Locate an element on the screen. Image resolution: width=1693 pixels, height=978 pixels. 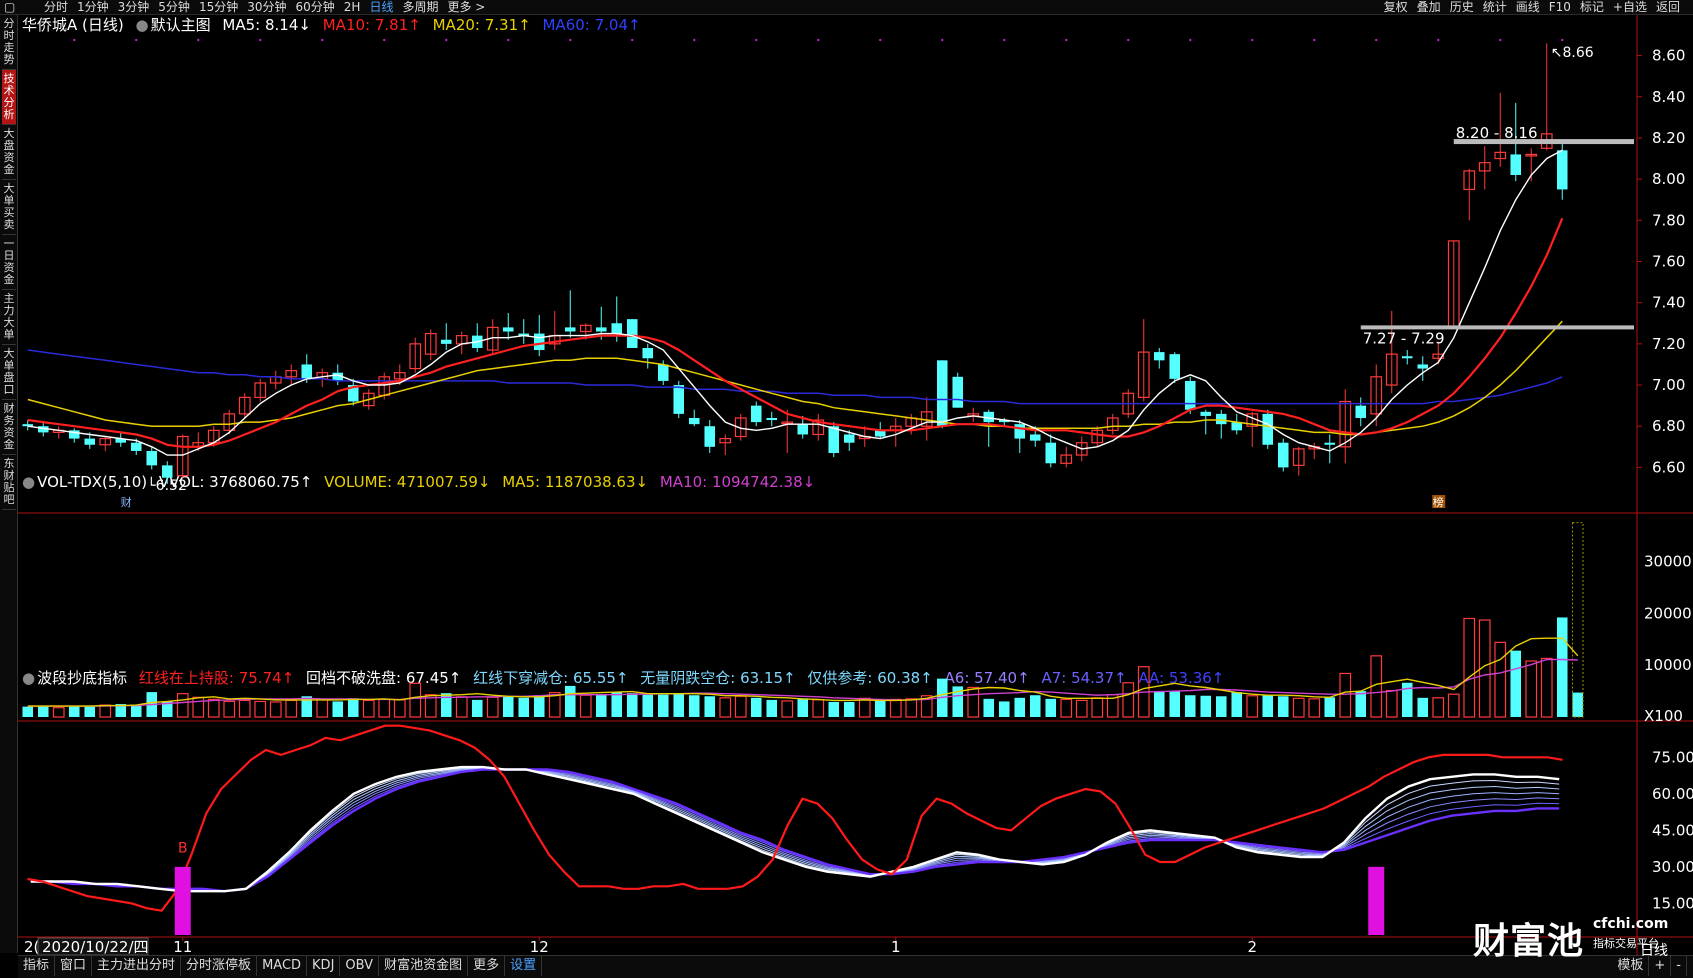
indicator-tab-9: 设置 is located at coordinates (524, 966).